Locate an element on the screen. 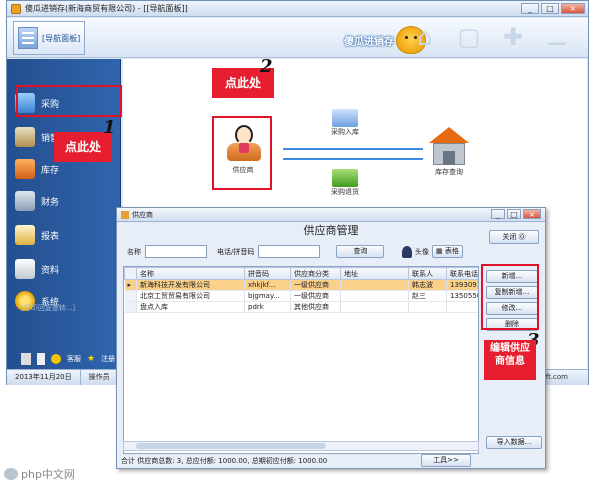 The height and width of the screenshot is (485, 600). sidebar-tip: [打印回复查转...] is located at coordinates (48, 308).